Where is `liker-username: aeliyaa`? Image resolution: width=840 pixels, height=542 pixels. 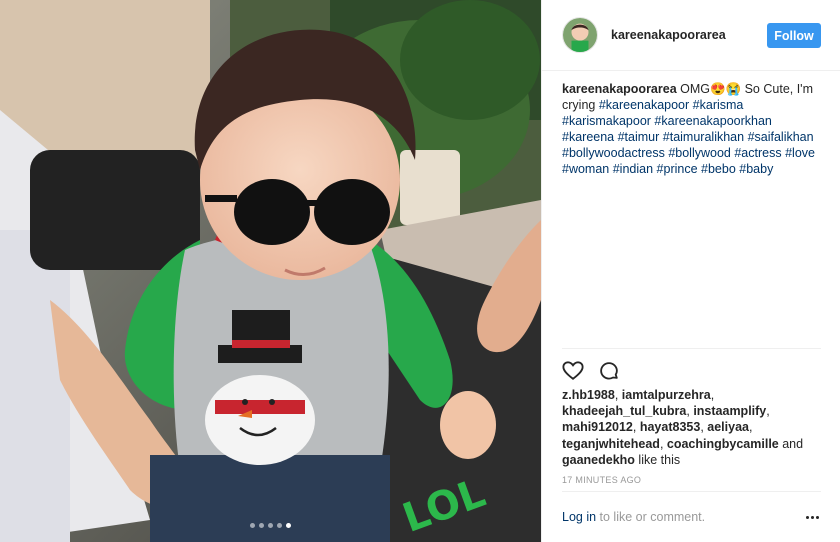
liker-username: aeliyaa is located at coordinates (728, 427).